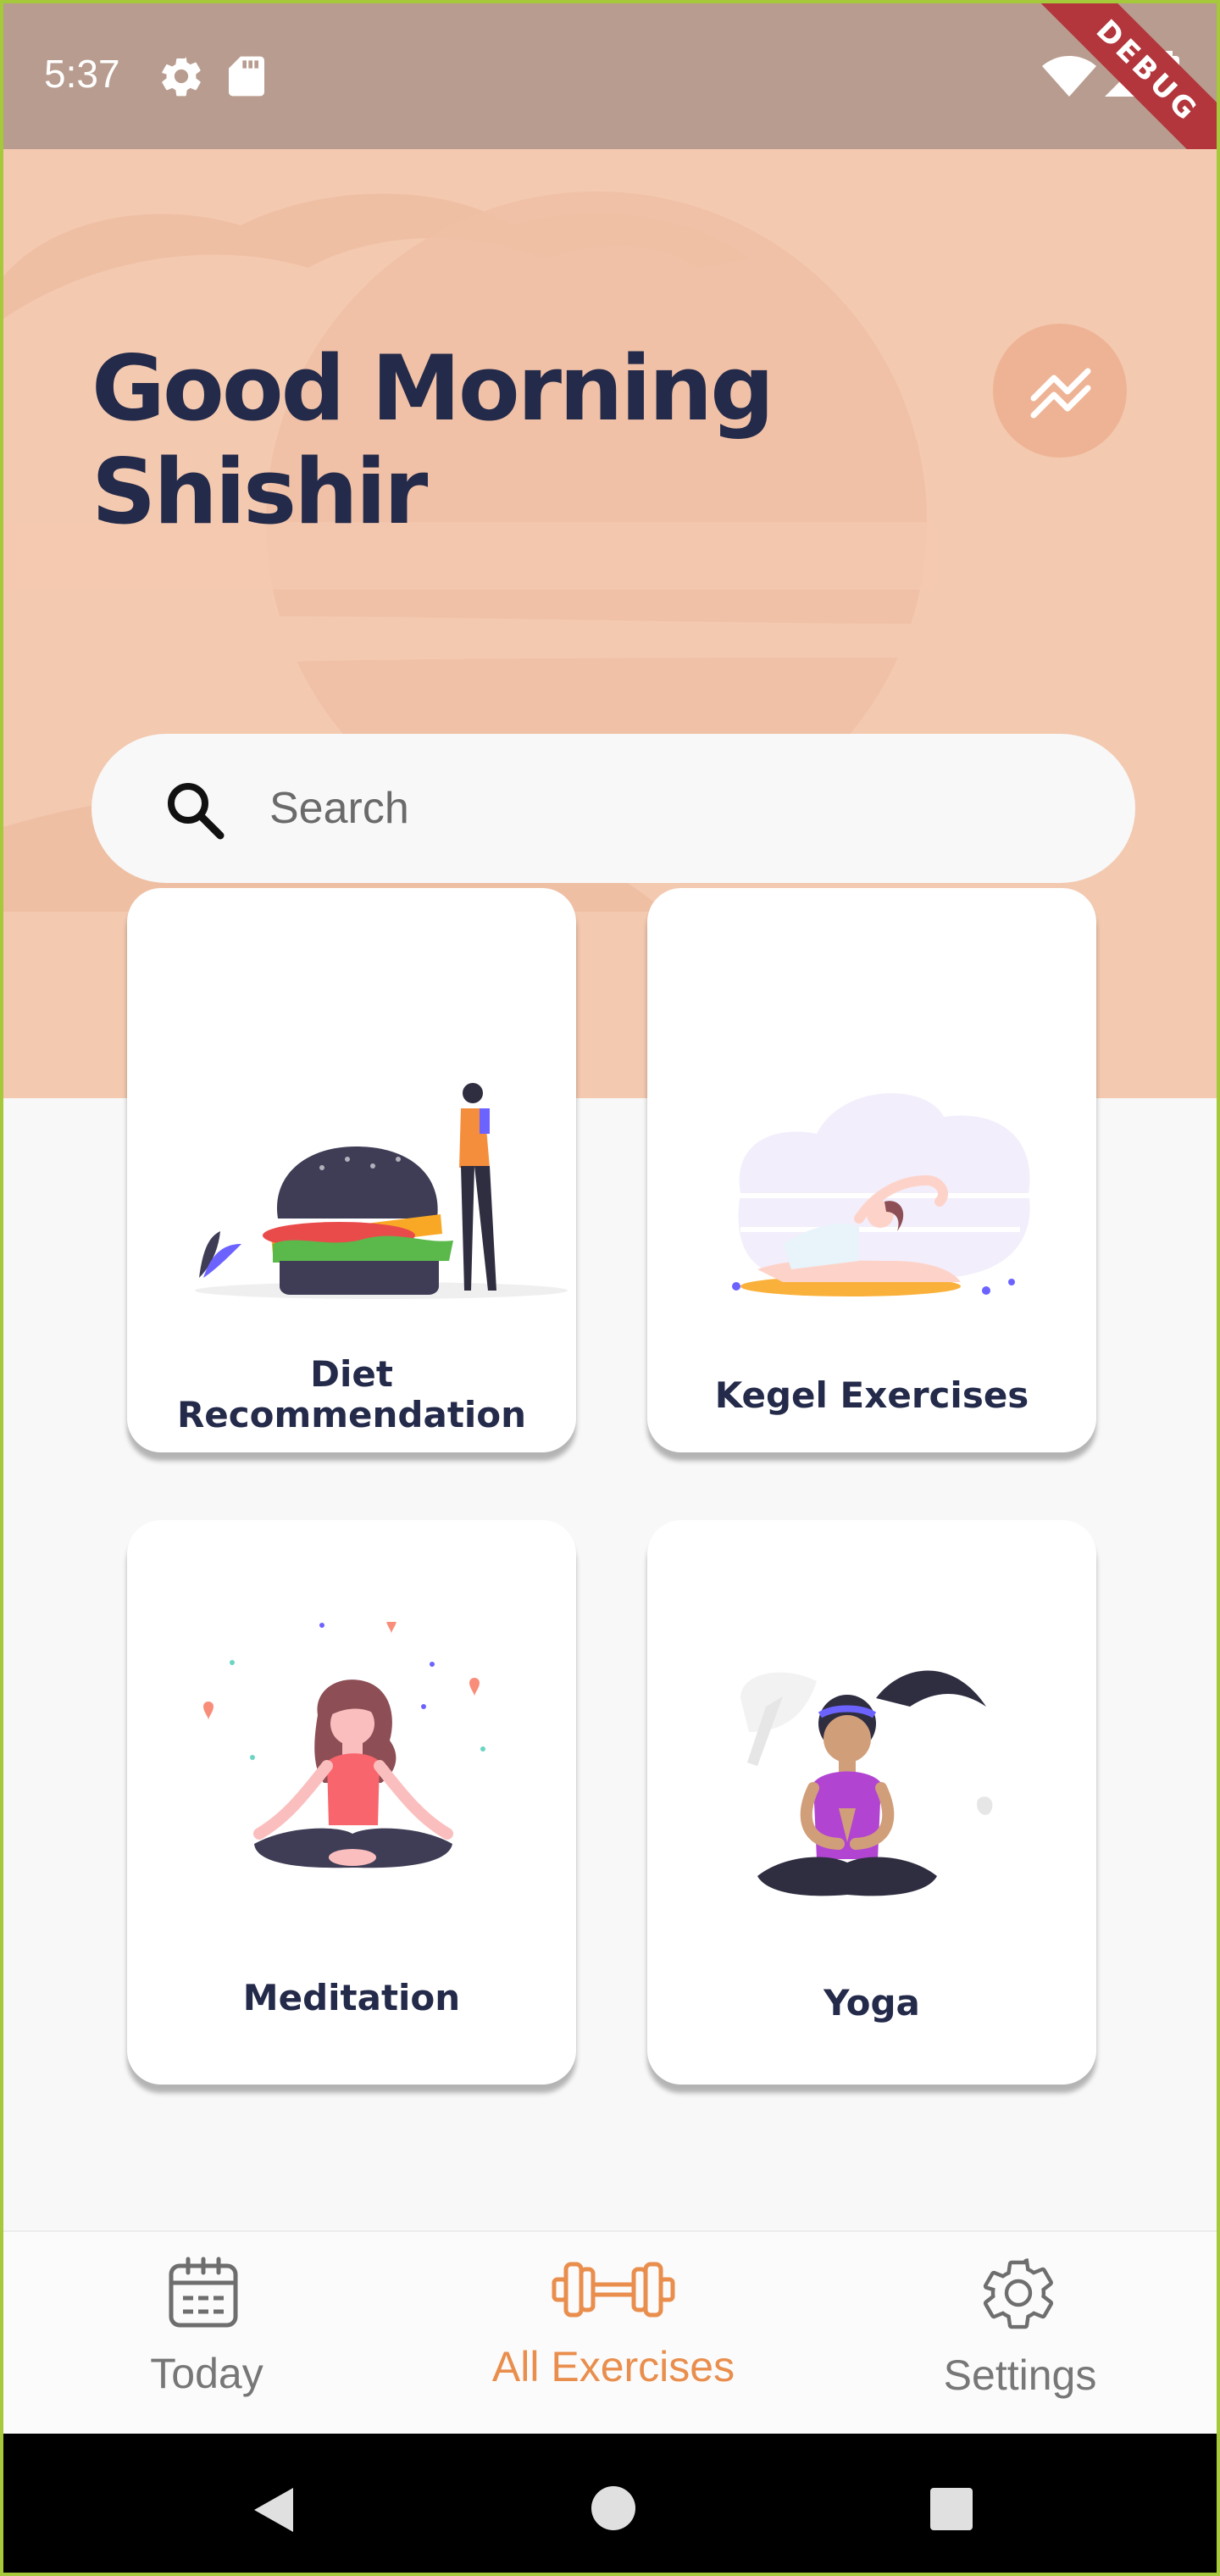 The image size is (1220, 2576). What do you see at coordinates (351, 1414) in the screenshot?
I see `card-label-line-2: Recommendation` at bounding box center [351, 1414].